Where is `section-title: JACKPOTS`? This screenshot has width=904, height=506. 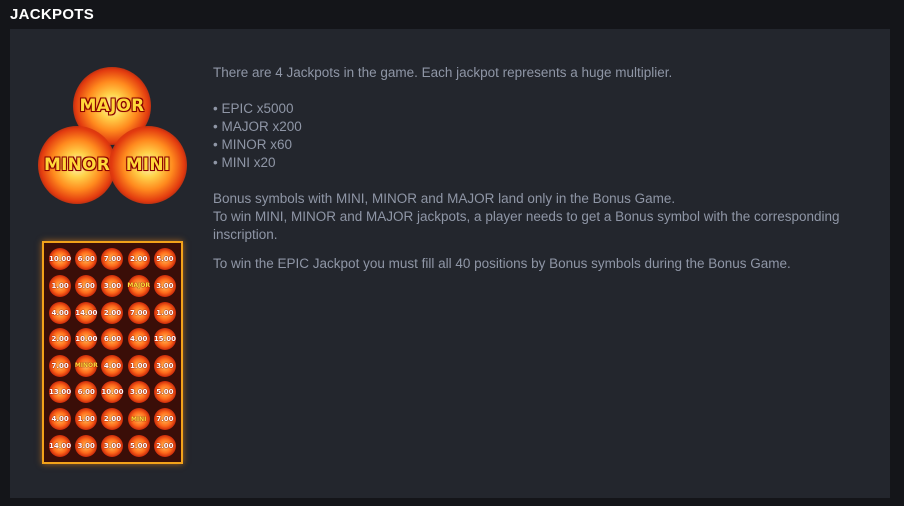 section-title: JACKPOTS is located at coordinates (52, 14).